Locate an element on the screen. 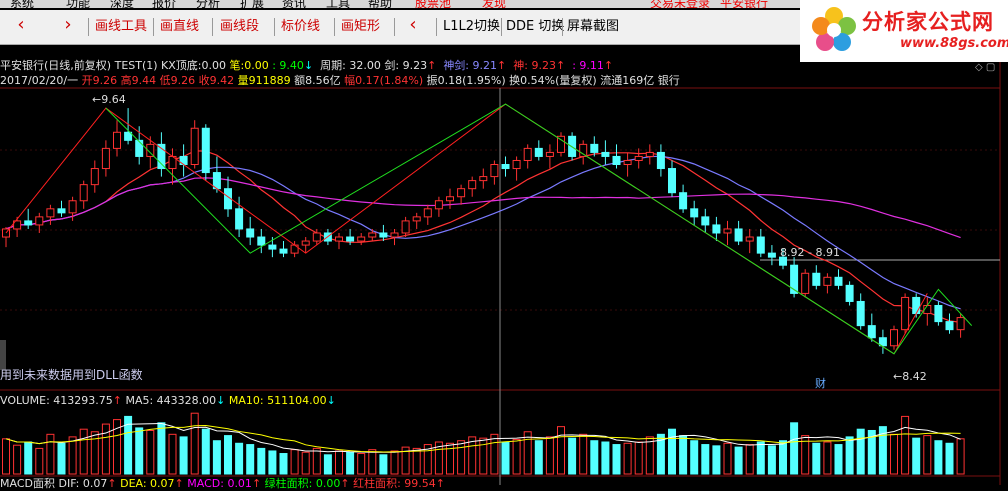 The height and width of the screenshot is (491, 1008). future-data-notice: 用到未来数据用到DLL函数 is located at coordinates (71, 375).